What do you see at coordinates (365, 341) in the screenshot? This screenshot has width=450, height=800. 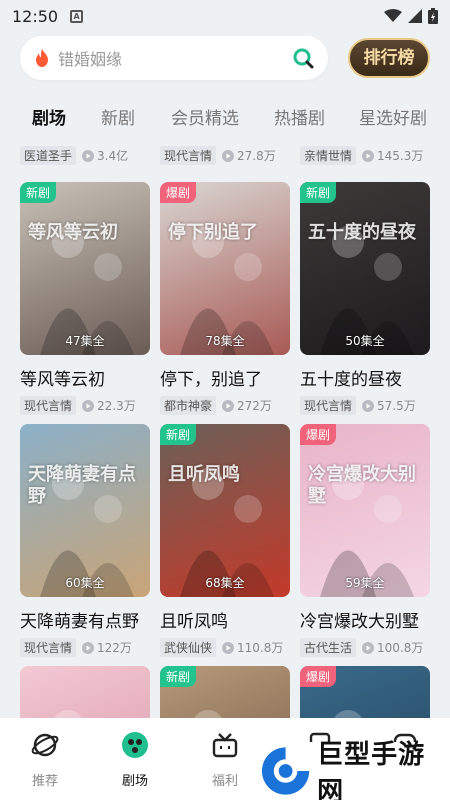 I see `episode-count: 50集全` at bounding box center [365, 341].